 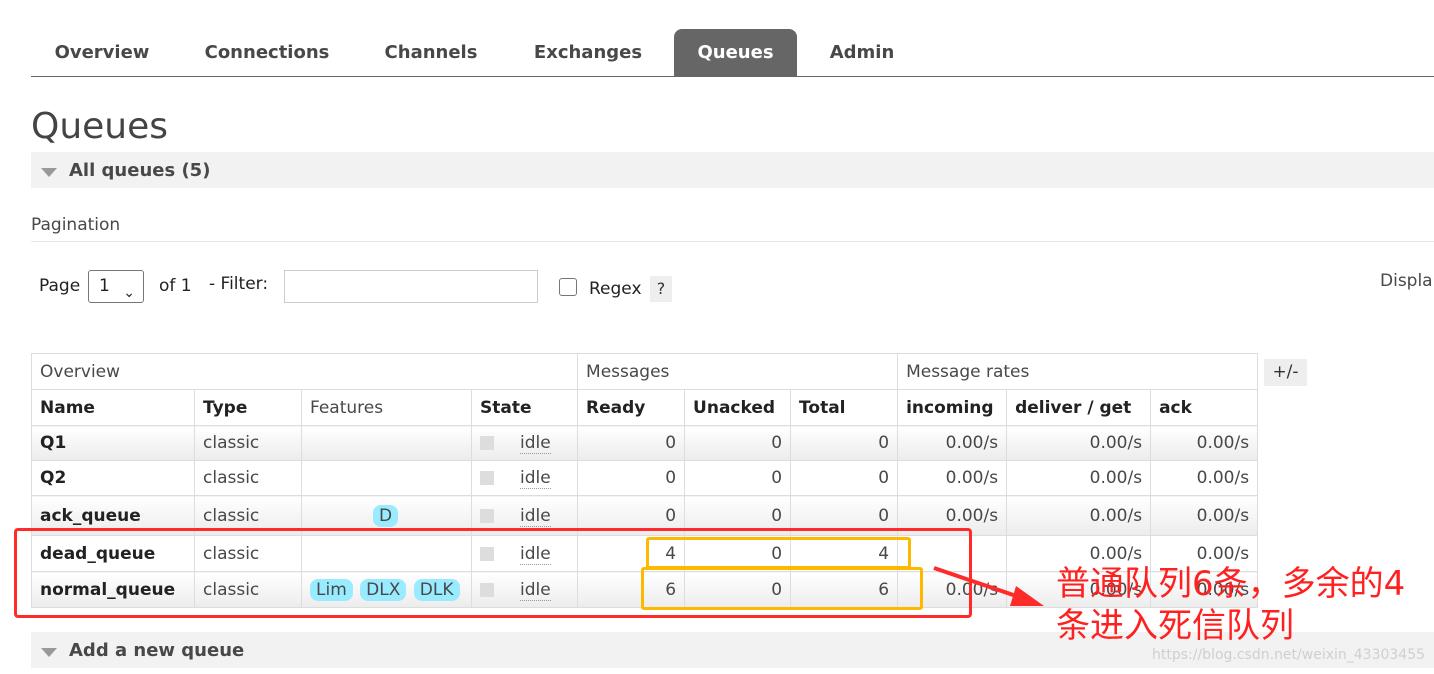 I want to click on annotation-note: 普通队列6条，多余的4条进入死信队列, so click(x=1231, y=605).